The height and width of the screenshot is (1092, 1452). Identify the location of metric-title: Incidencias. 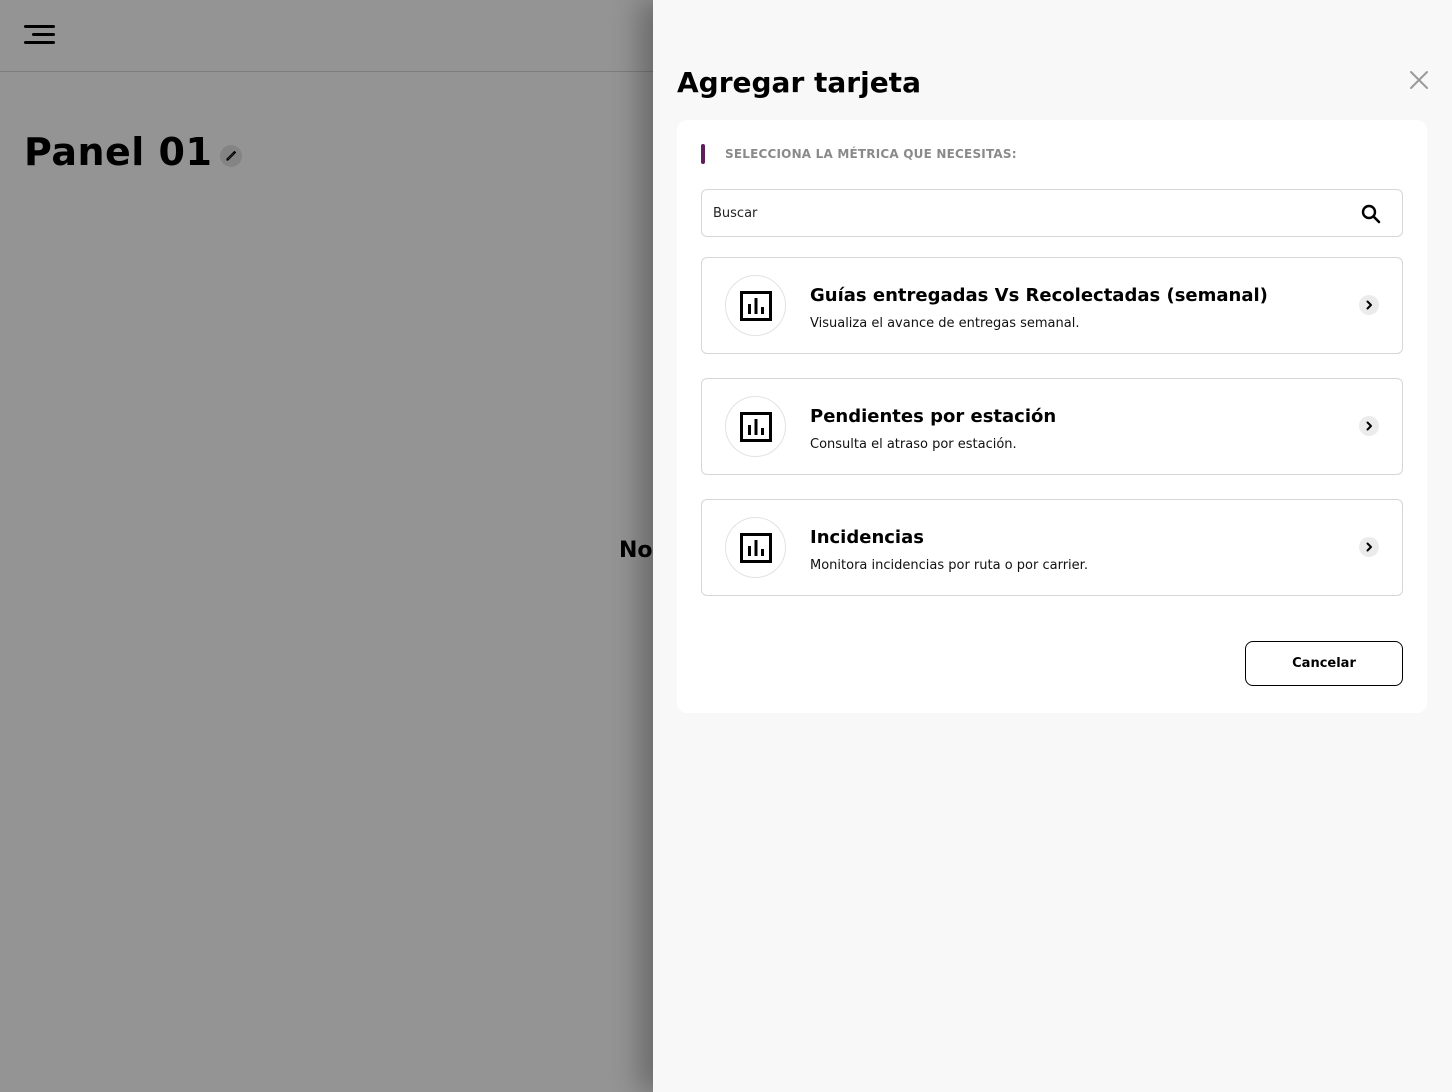
(867, 537).